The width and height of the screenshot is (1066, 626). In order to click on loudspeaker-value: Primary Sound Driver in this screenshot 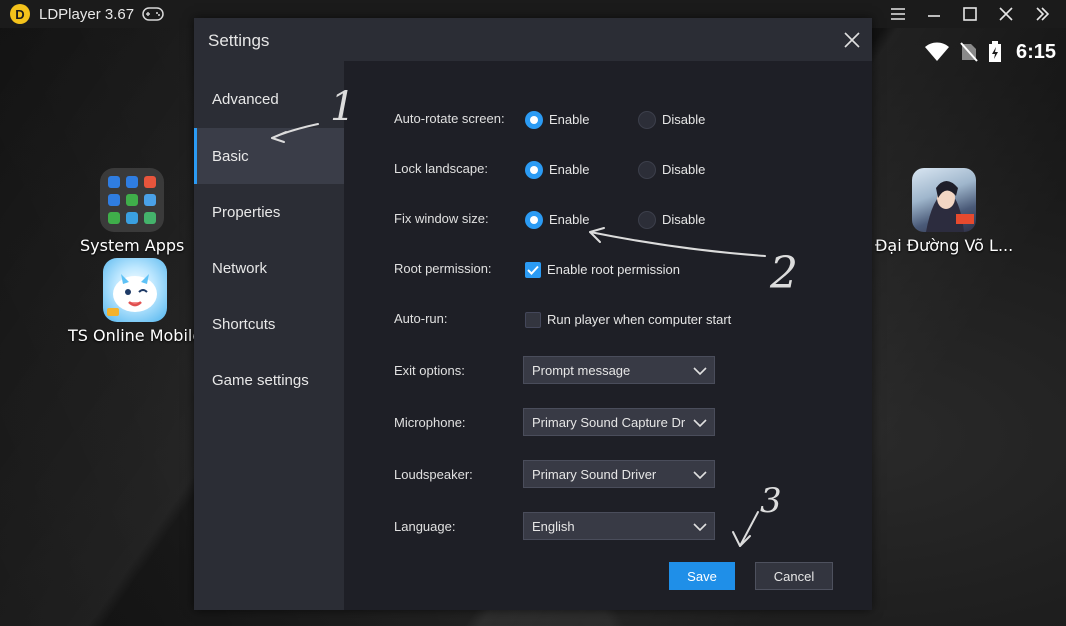, I will do `click(594, 474)`.